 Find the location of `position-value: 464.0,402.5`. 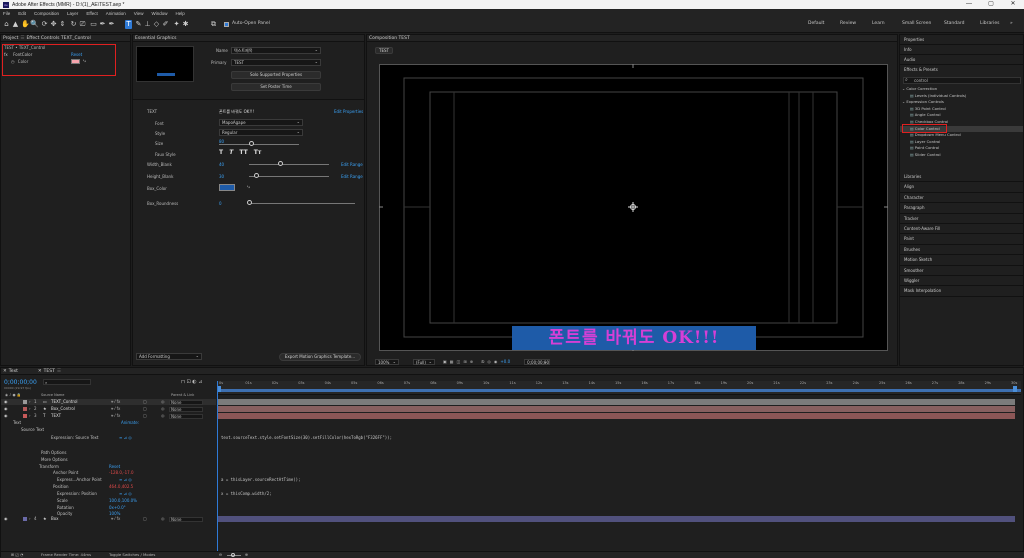

position-value: 464.0,402.5 is located at coordinates (121, 486).